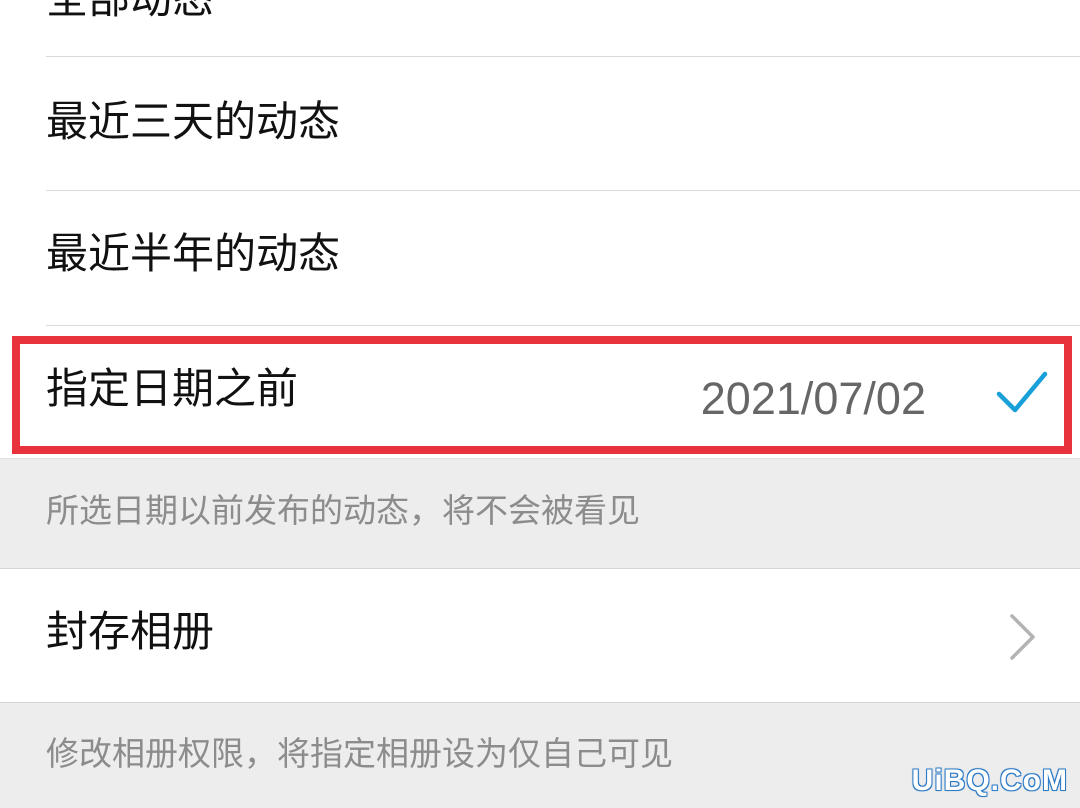  What do you see at coordinates (193, 121) in the screenshot?
I see `option-label-last-three-days: 最近三天的动态` at bounding box center [193, 121].